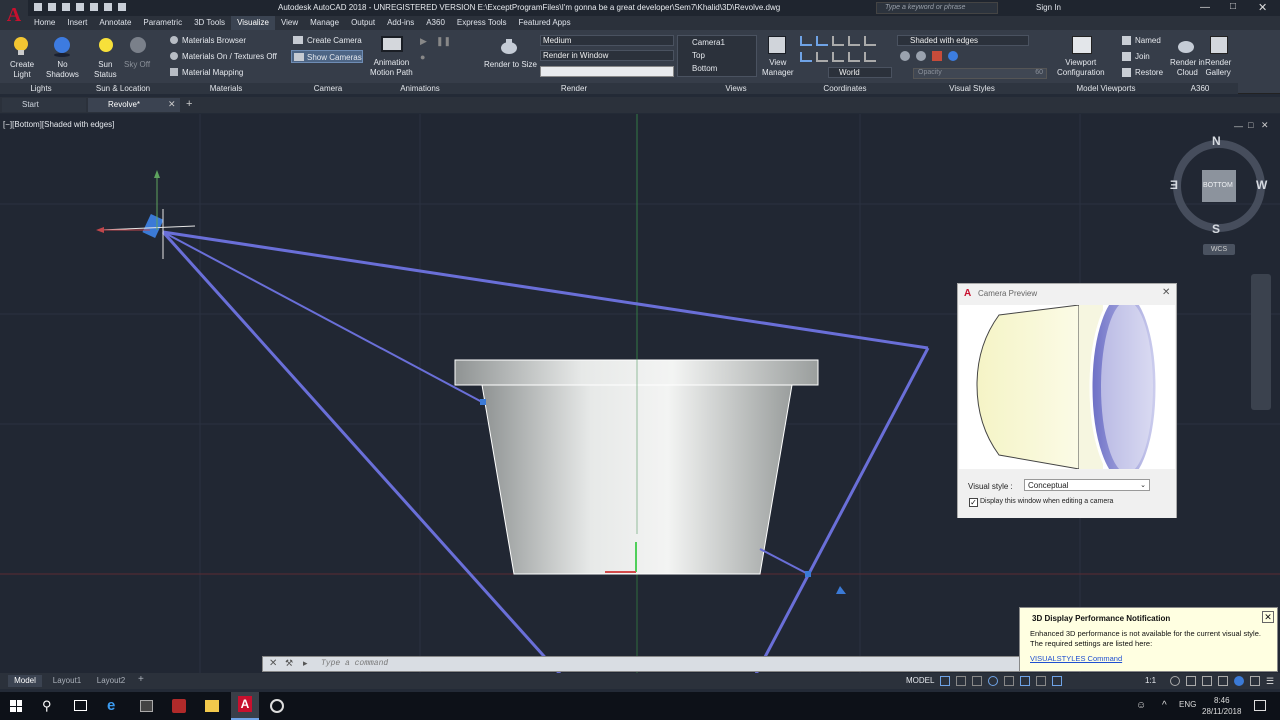  I want to click on status-tools, so click(1055, 681).